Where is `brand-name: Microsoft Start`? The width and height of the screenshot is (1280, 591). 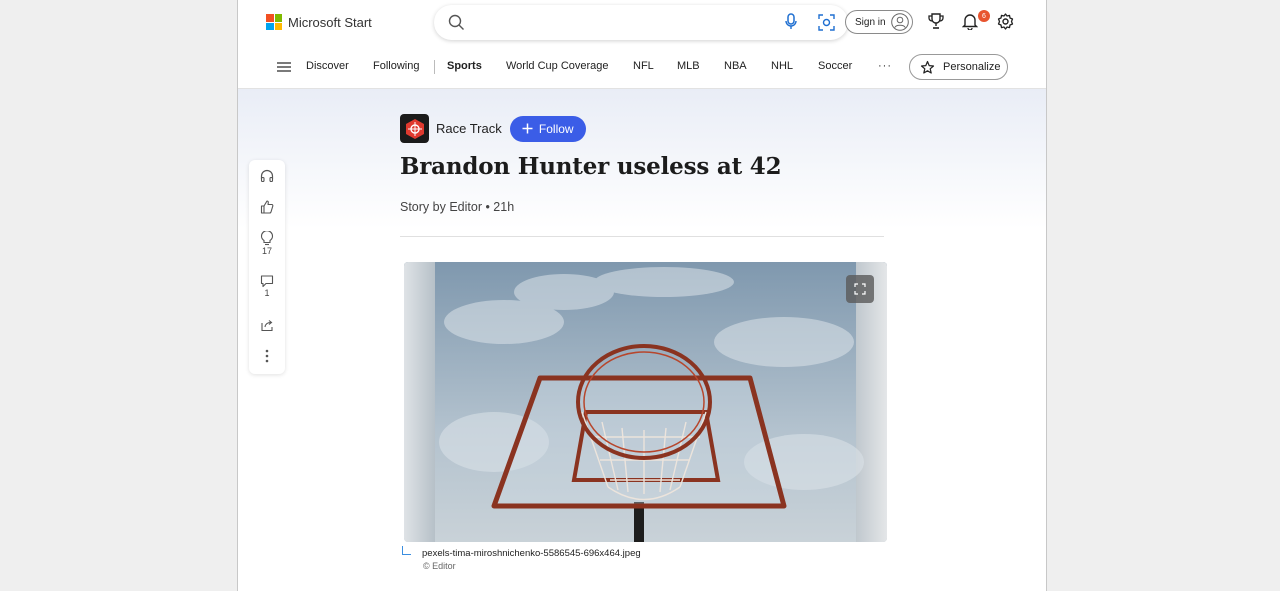
brand-name: Microsoft Start is located at coordinates (330, 22).